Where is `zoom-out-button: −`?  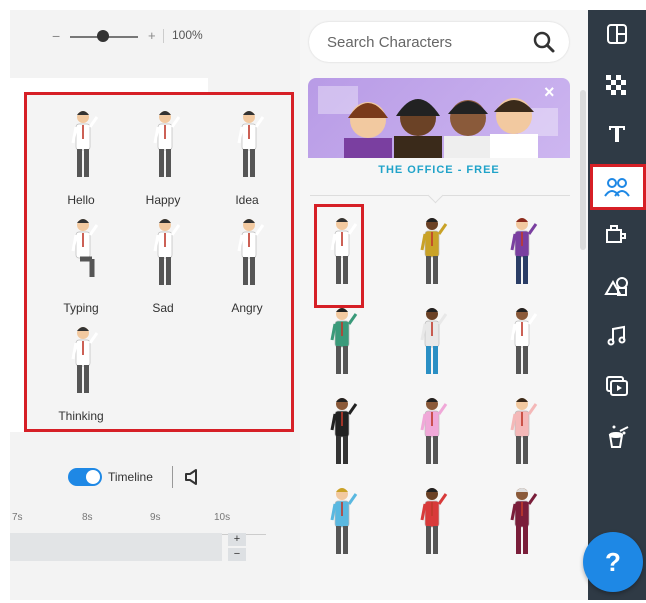 zoom-out-button: − is located at coordinates (56, 36).